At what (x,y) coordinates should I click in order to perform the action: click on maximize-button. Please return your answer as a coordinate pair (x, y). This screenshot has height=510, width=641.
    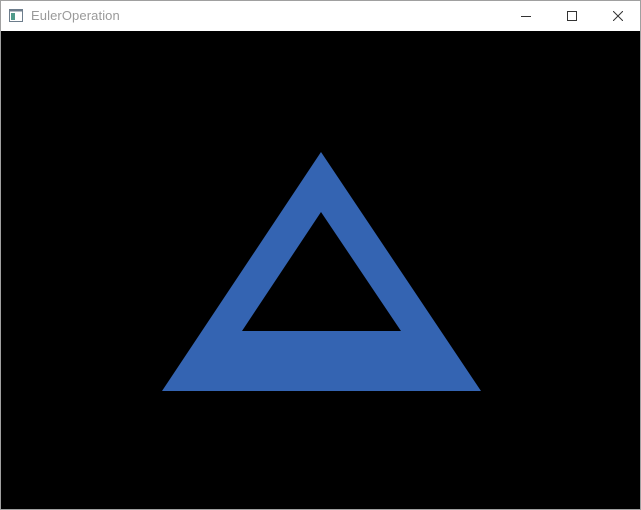
    Looking at the image, I should click on (572, 16).